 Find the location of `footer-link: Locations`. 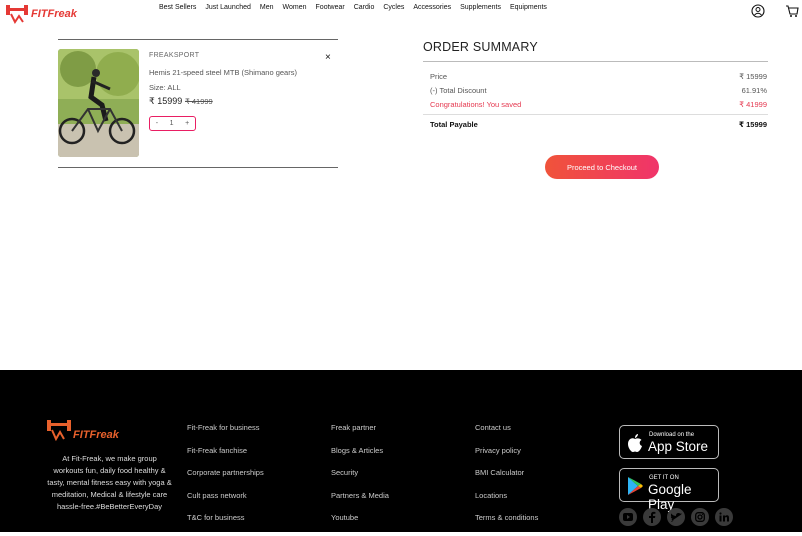

footer-link: Locations is located at coordinates (506, 502).